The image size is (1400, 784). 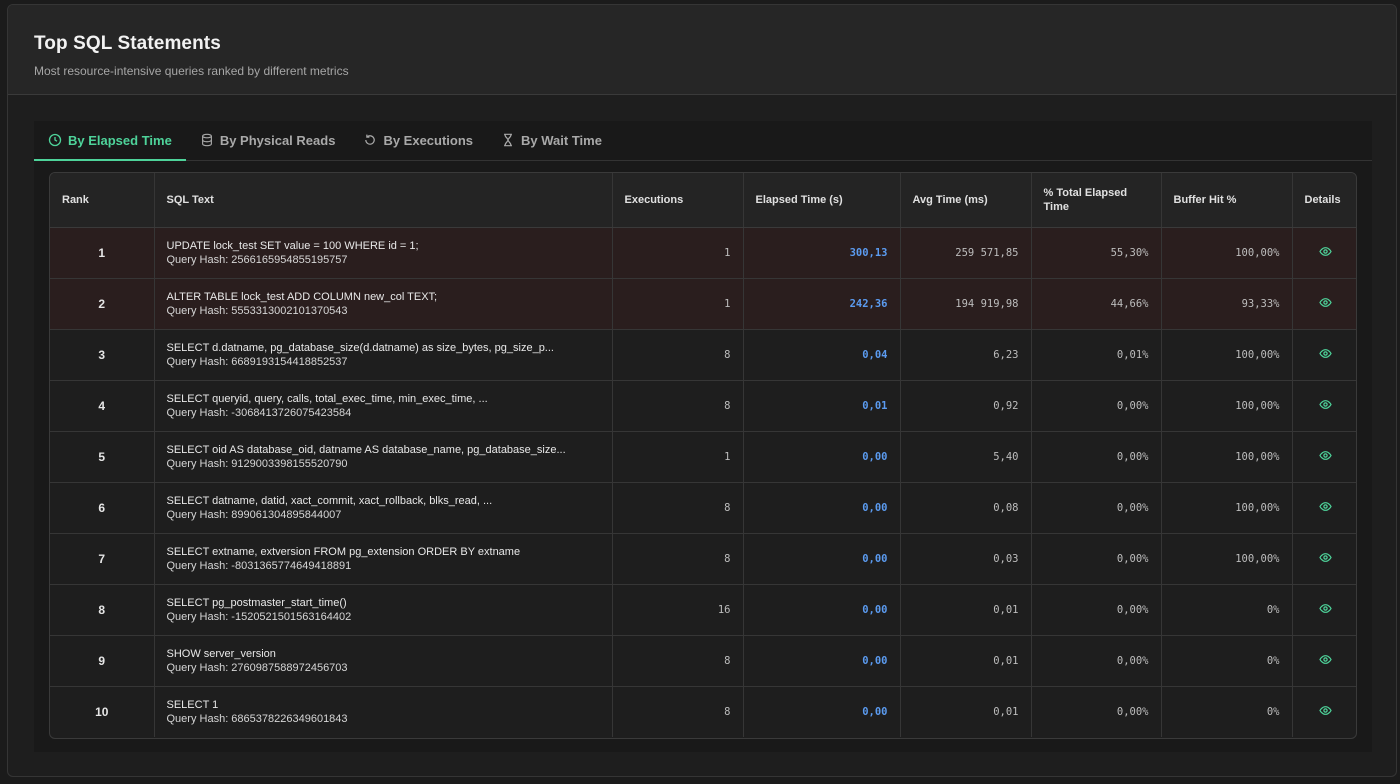 I want to click on elapsed-time-cell: 242,36, so click(x=822, y=304).